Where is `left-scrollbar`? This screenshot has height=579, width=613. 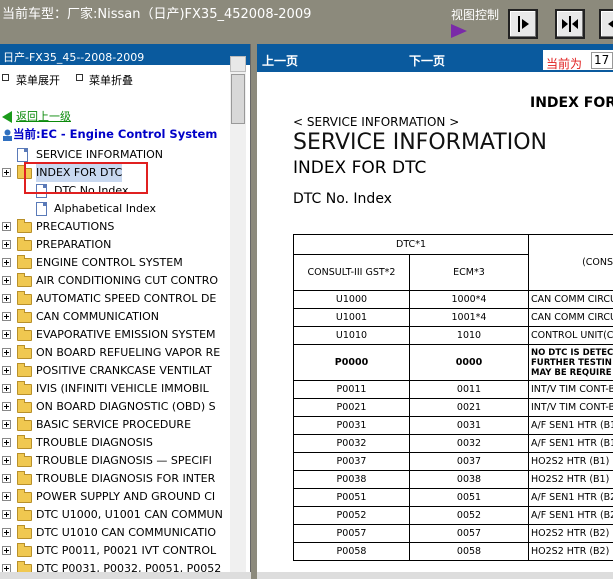 left-scrollbar is located at coordinates (238, 317).